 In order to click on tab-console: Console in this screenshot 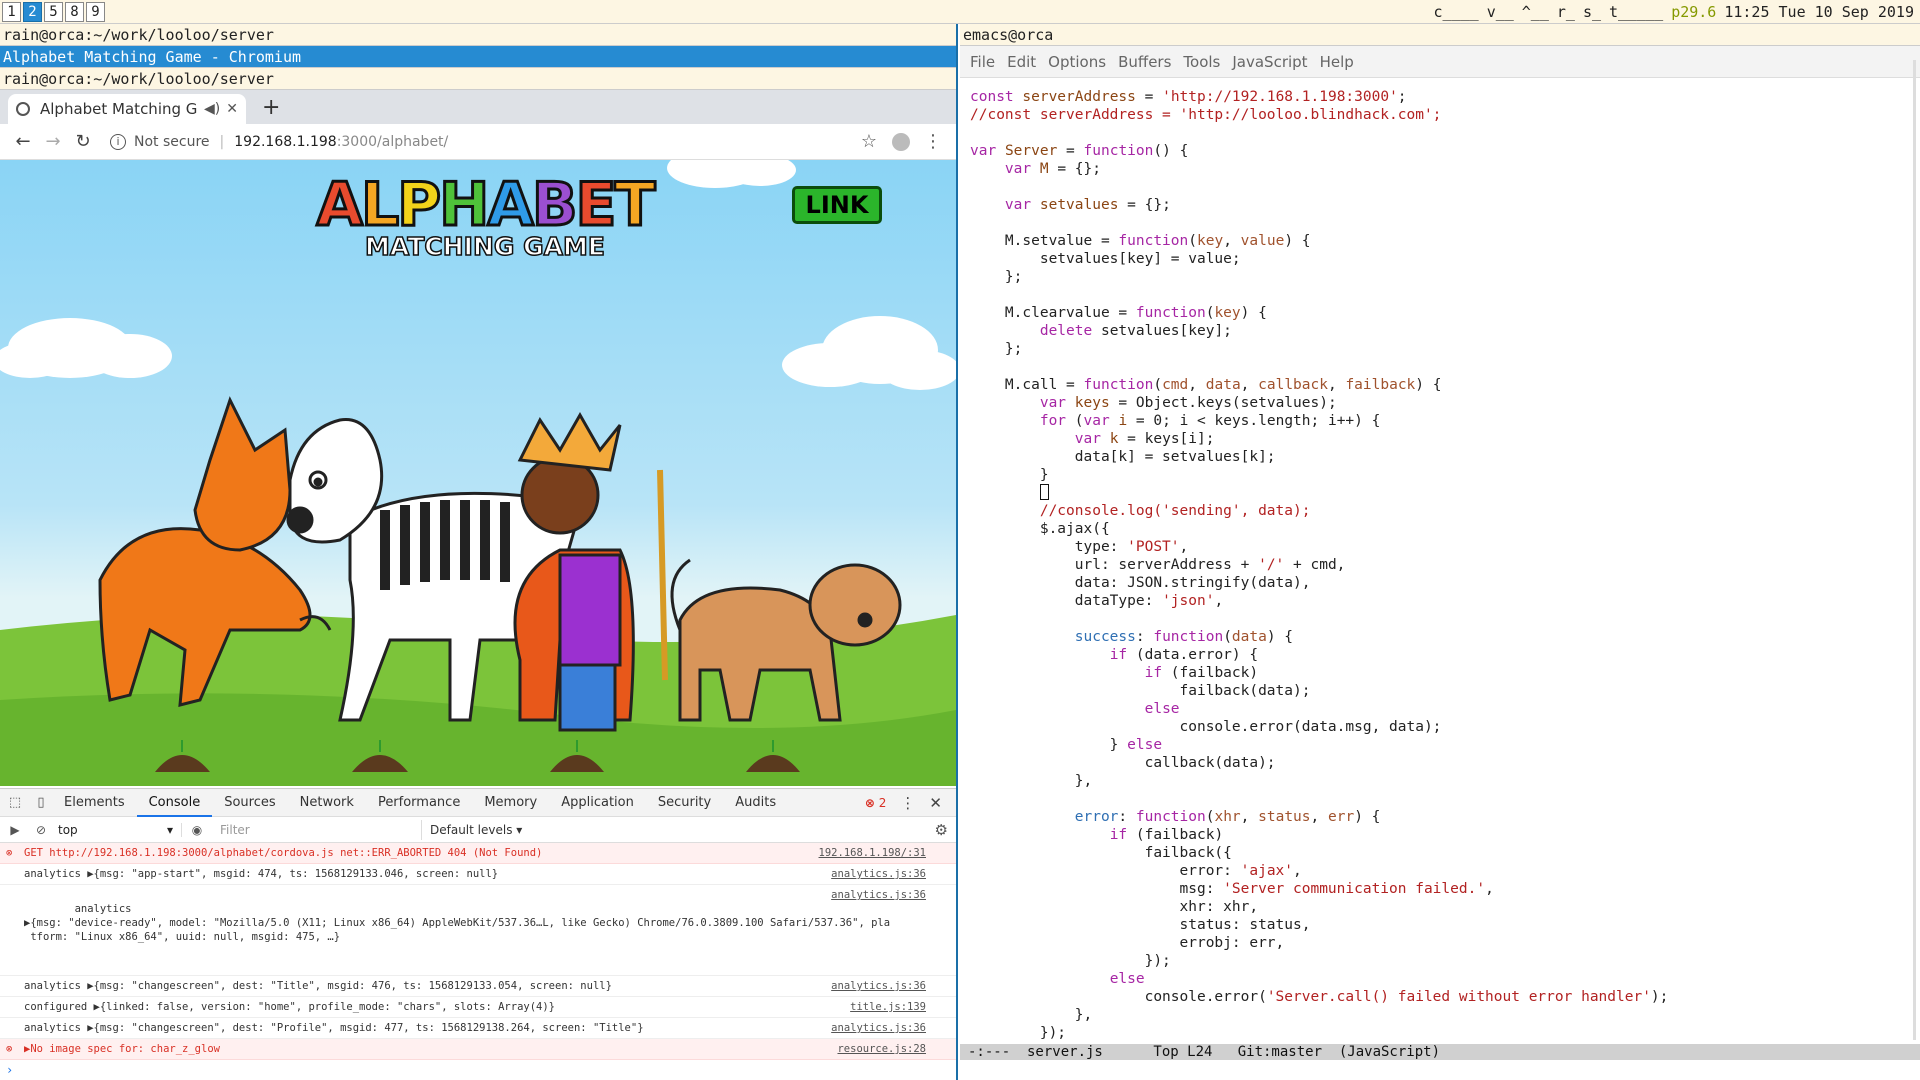, I will do `click(174, 803)`.